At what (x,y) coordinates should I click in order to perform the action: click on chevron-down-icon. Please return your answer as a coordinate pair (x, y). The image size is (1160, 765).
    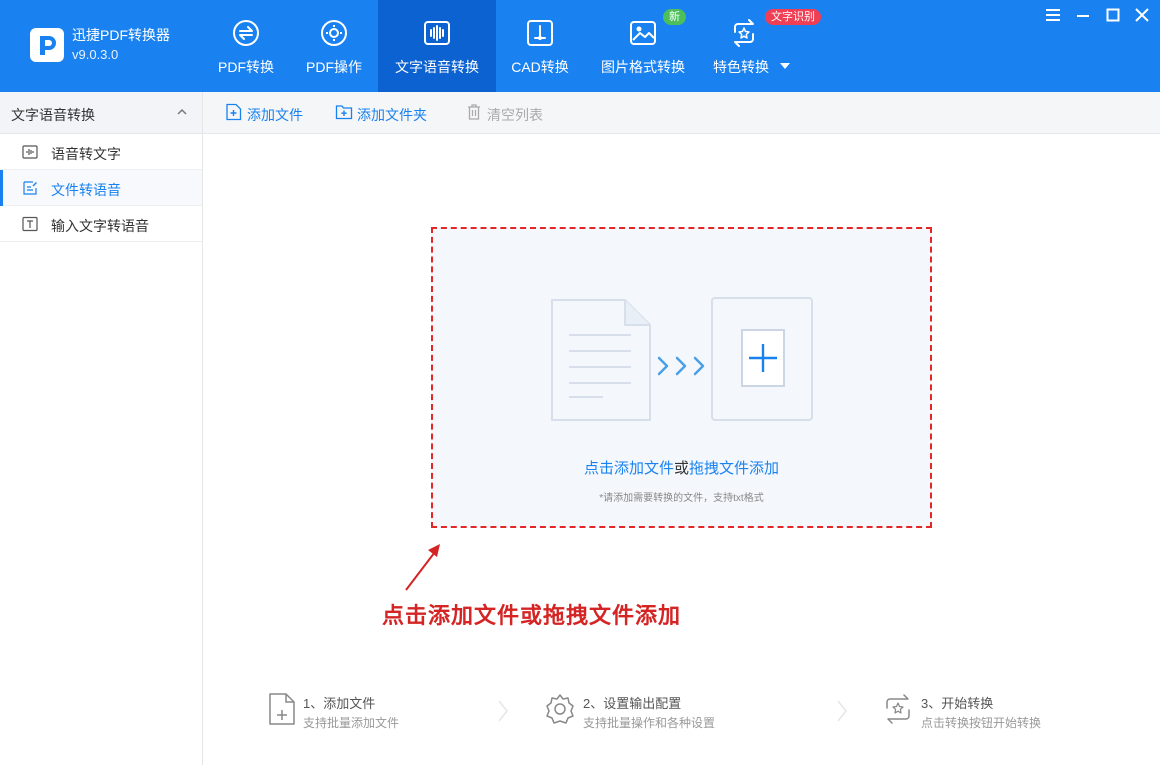
    Looking at the image, I should click on (785, 66).